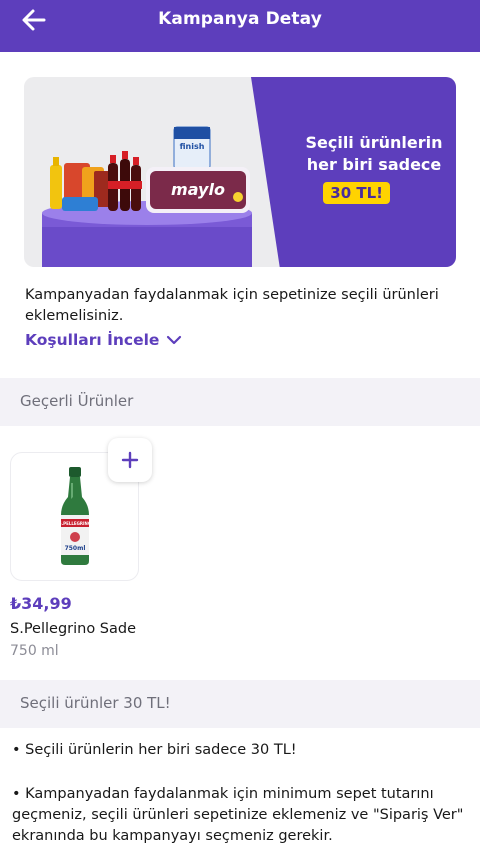 Image resolution: width=480 pixels, height=868 pixels. I want to click on add-to-cart-button, so click(130, 460).